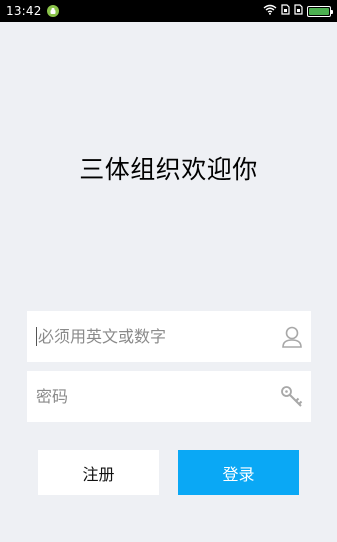 This screenshot has width=337, height=542. I want to click on status-bar: 13:42, so click(168, 11).